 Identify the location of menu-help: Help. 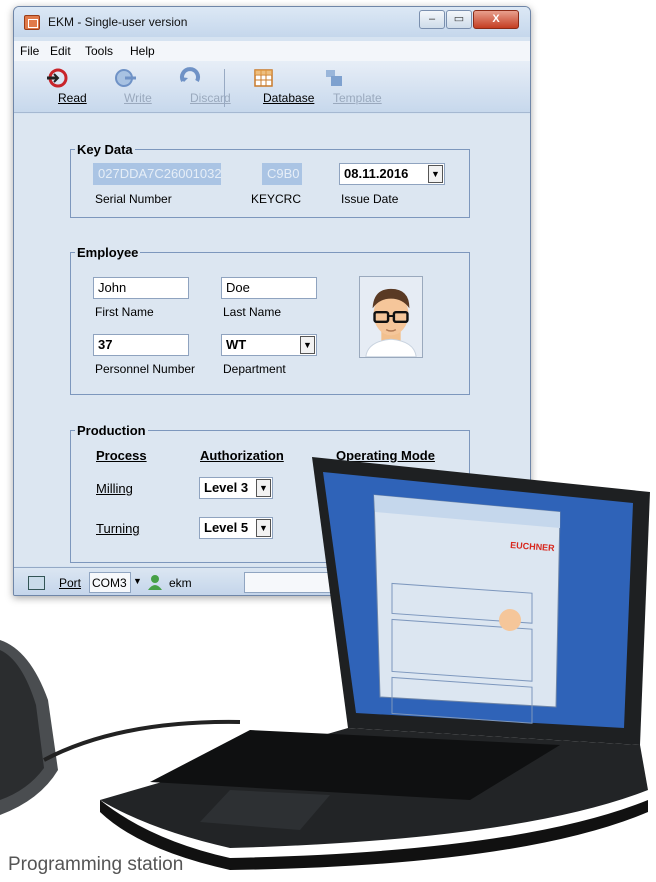
(142, 51).